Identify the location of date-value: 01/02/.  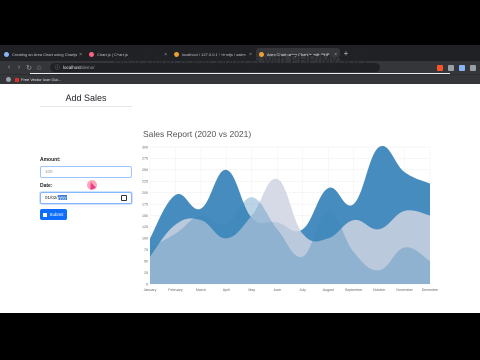
(51, 197).